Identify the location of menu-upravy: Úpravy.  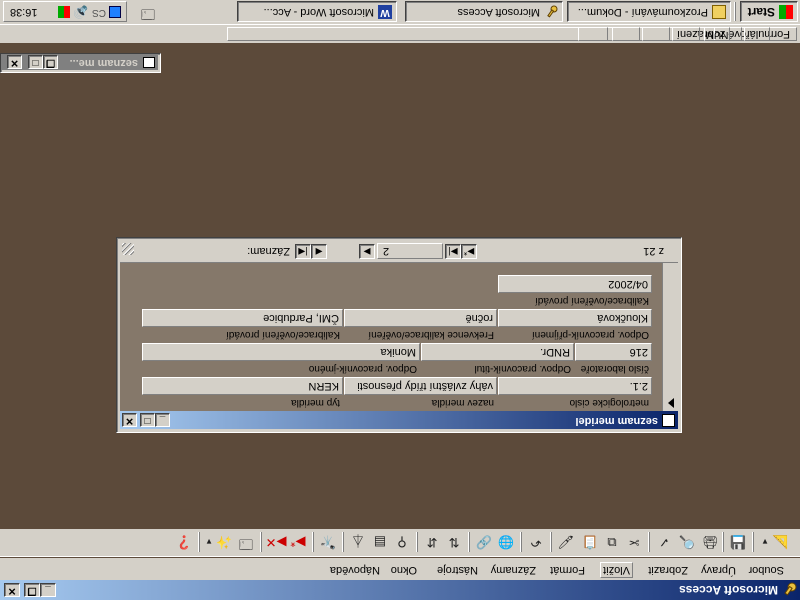
(718, 570).